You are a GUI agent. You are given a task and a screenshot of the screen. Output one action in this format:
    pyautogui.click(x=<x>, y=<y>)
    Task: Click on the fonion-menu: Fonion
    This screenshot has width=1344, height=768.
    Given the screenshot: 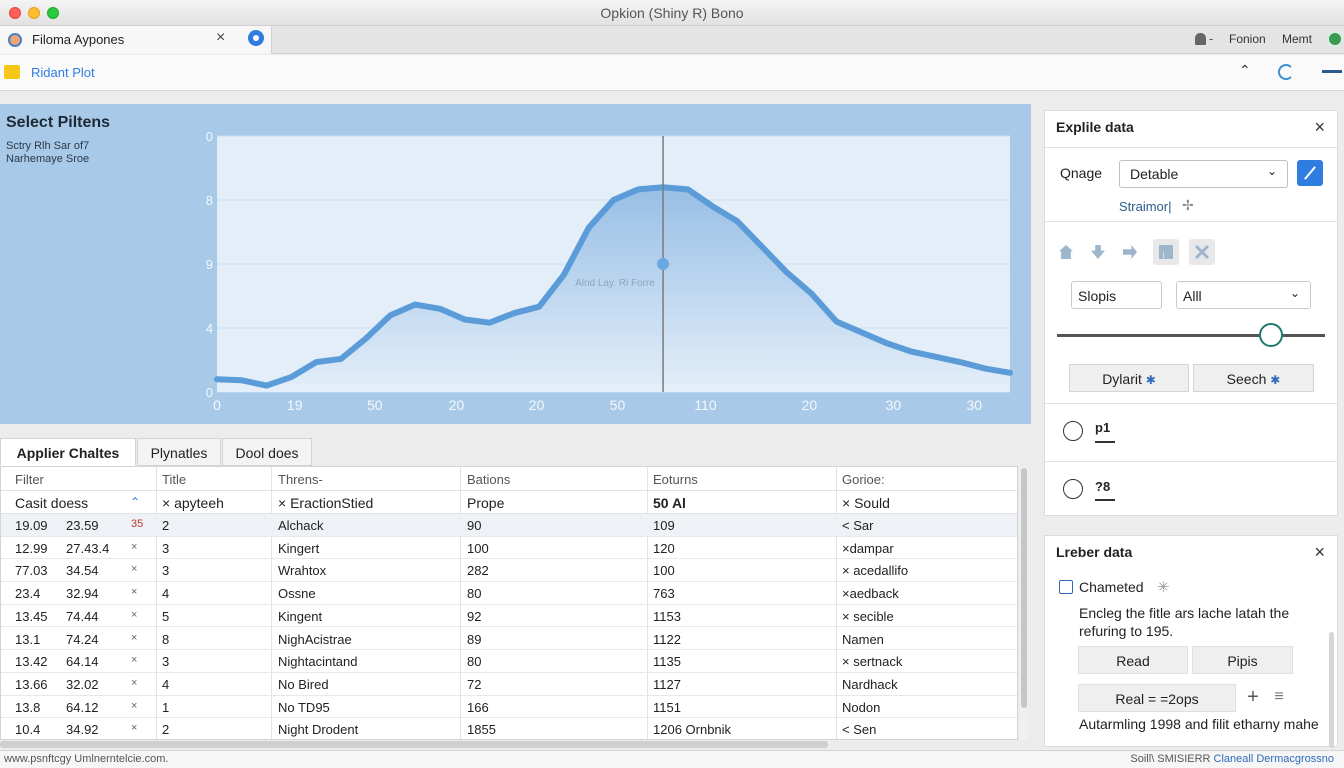 What is the action you would take?
    pyautogui.click(x=1247, y=39)
    